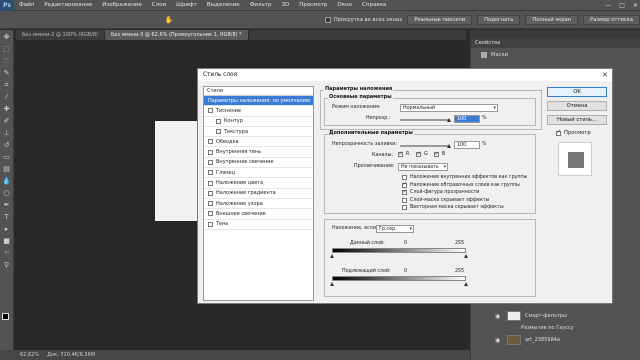 This screenshot has width=640, height=360. What do you see at coordinates (332, 256) in the screenshot?
I see `this-layer-black-handle` at bounding box center [332, 256].